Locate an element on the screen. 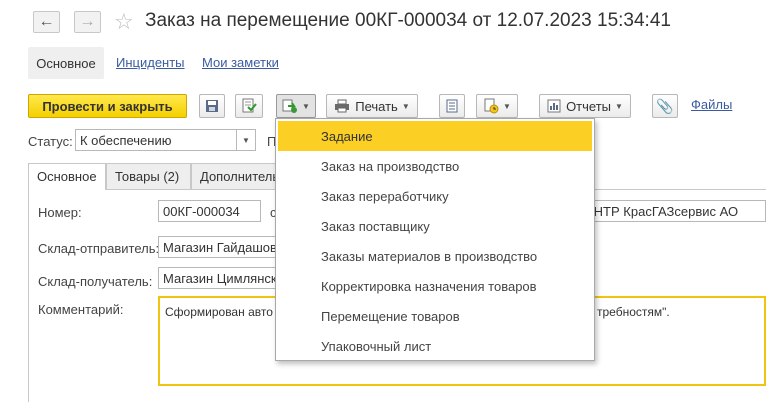 This screenshot has width=766, height=402. arrow-right-icon: → is located at coordinates (87, 21).